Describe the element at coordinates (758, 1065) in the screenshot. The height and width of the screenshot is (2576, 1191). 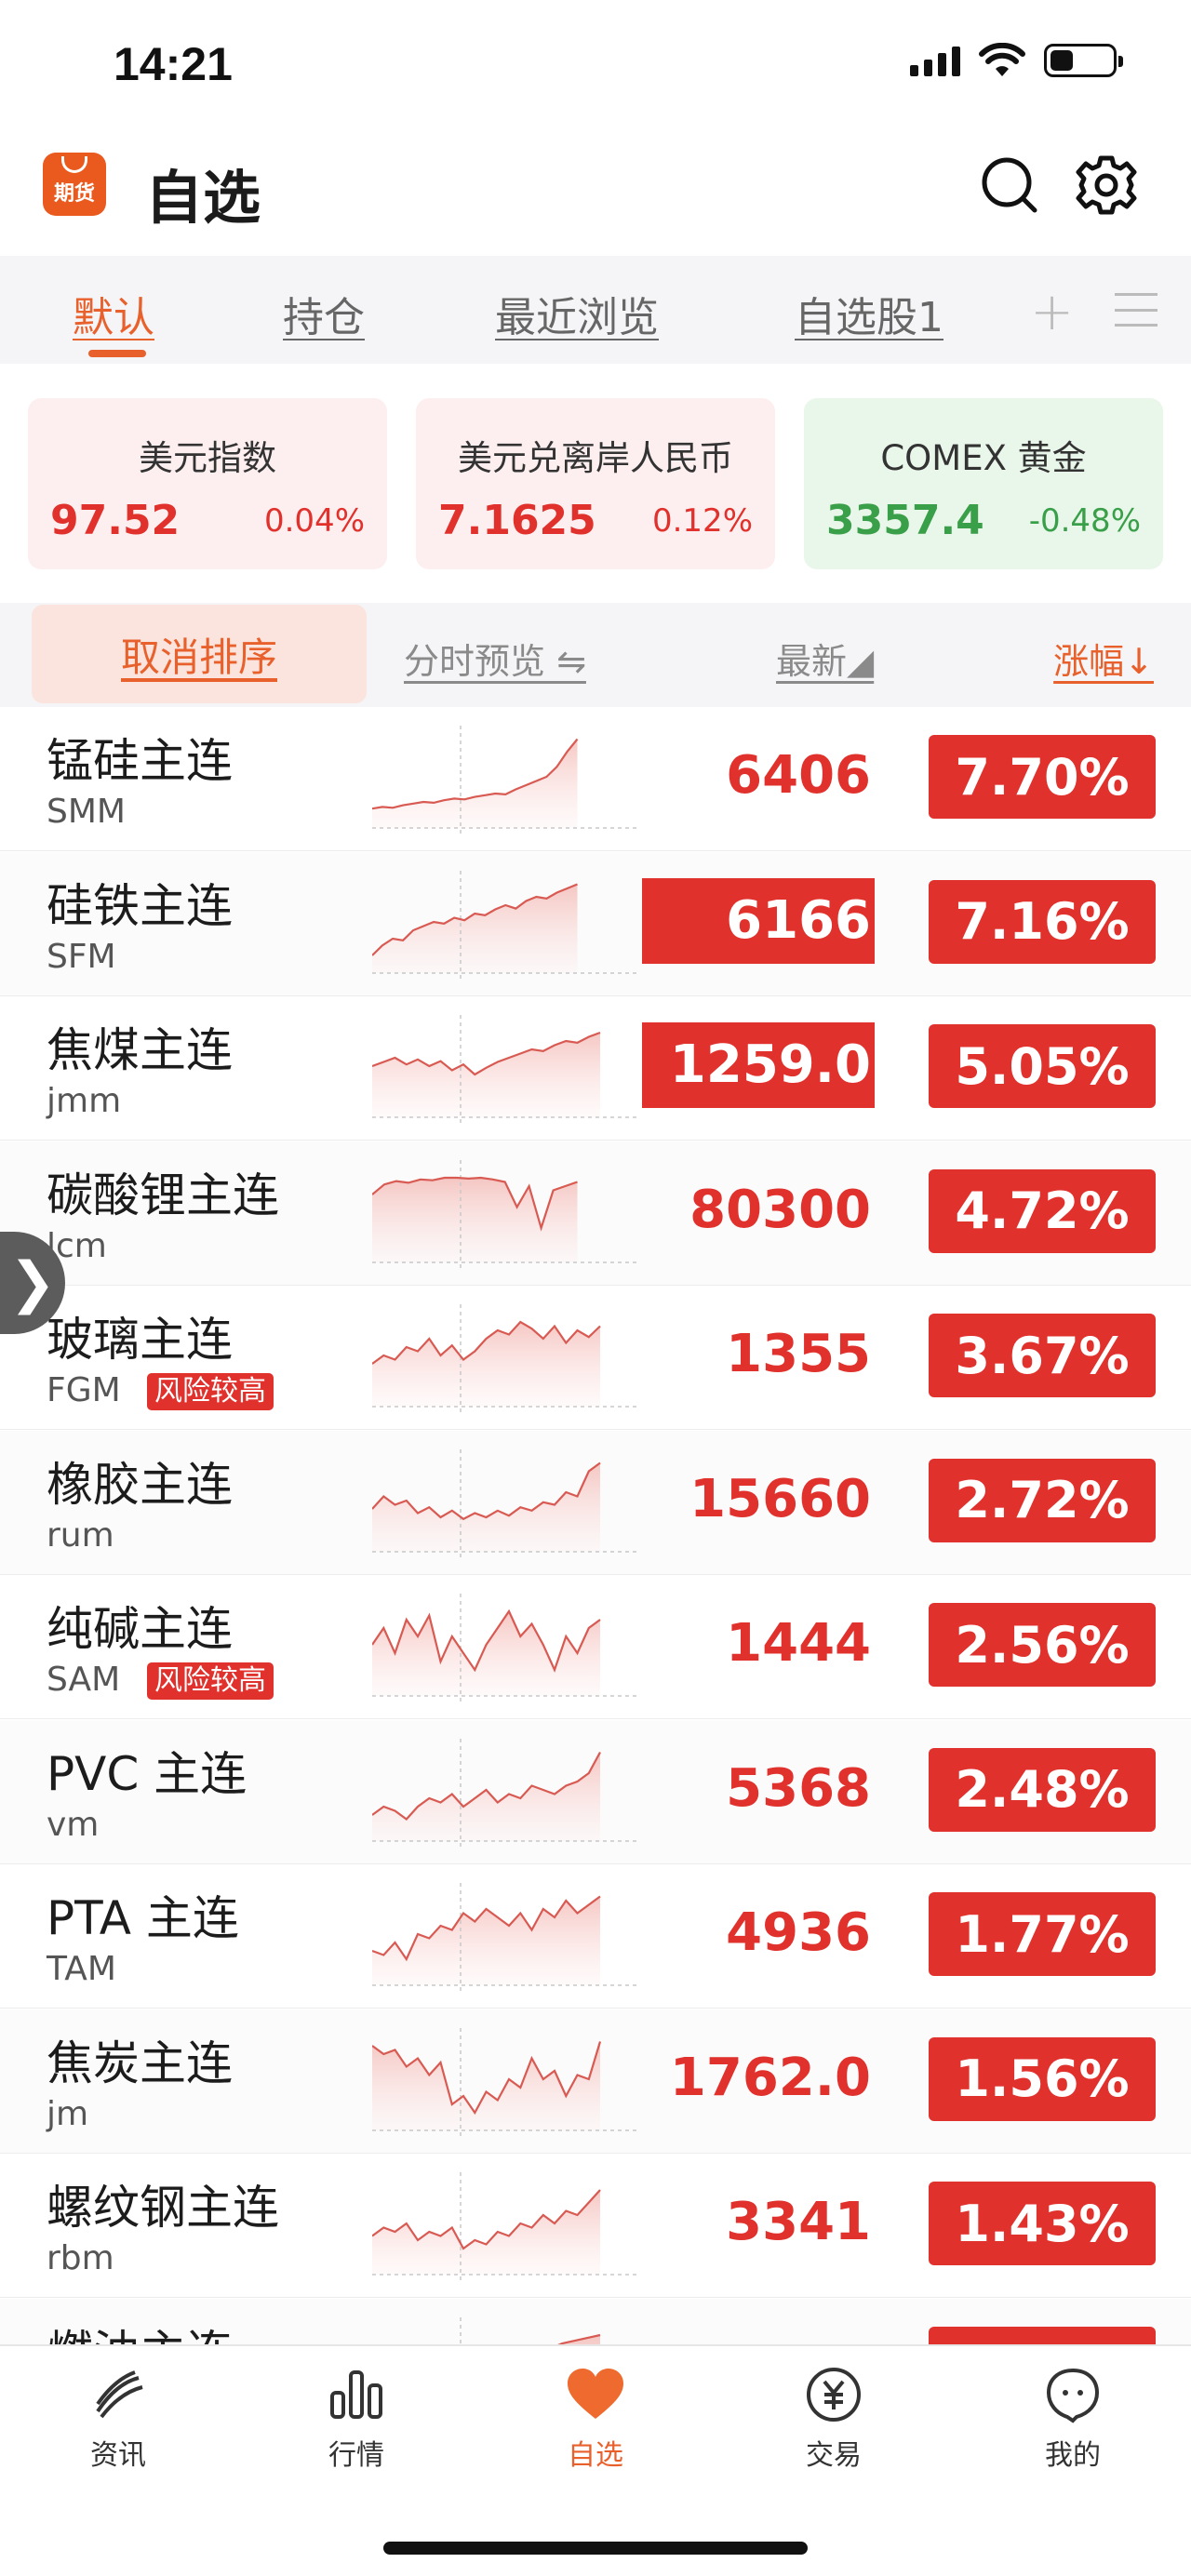
I see `latest-price: 1259.0` at that location.